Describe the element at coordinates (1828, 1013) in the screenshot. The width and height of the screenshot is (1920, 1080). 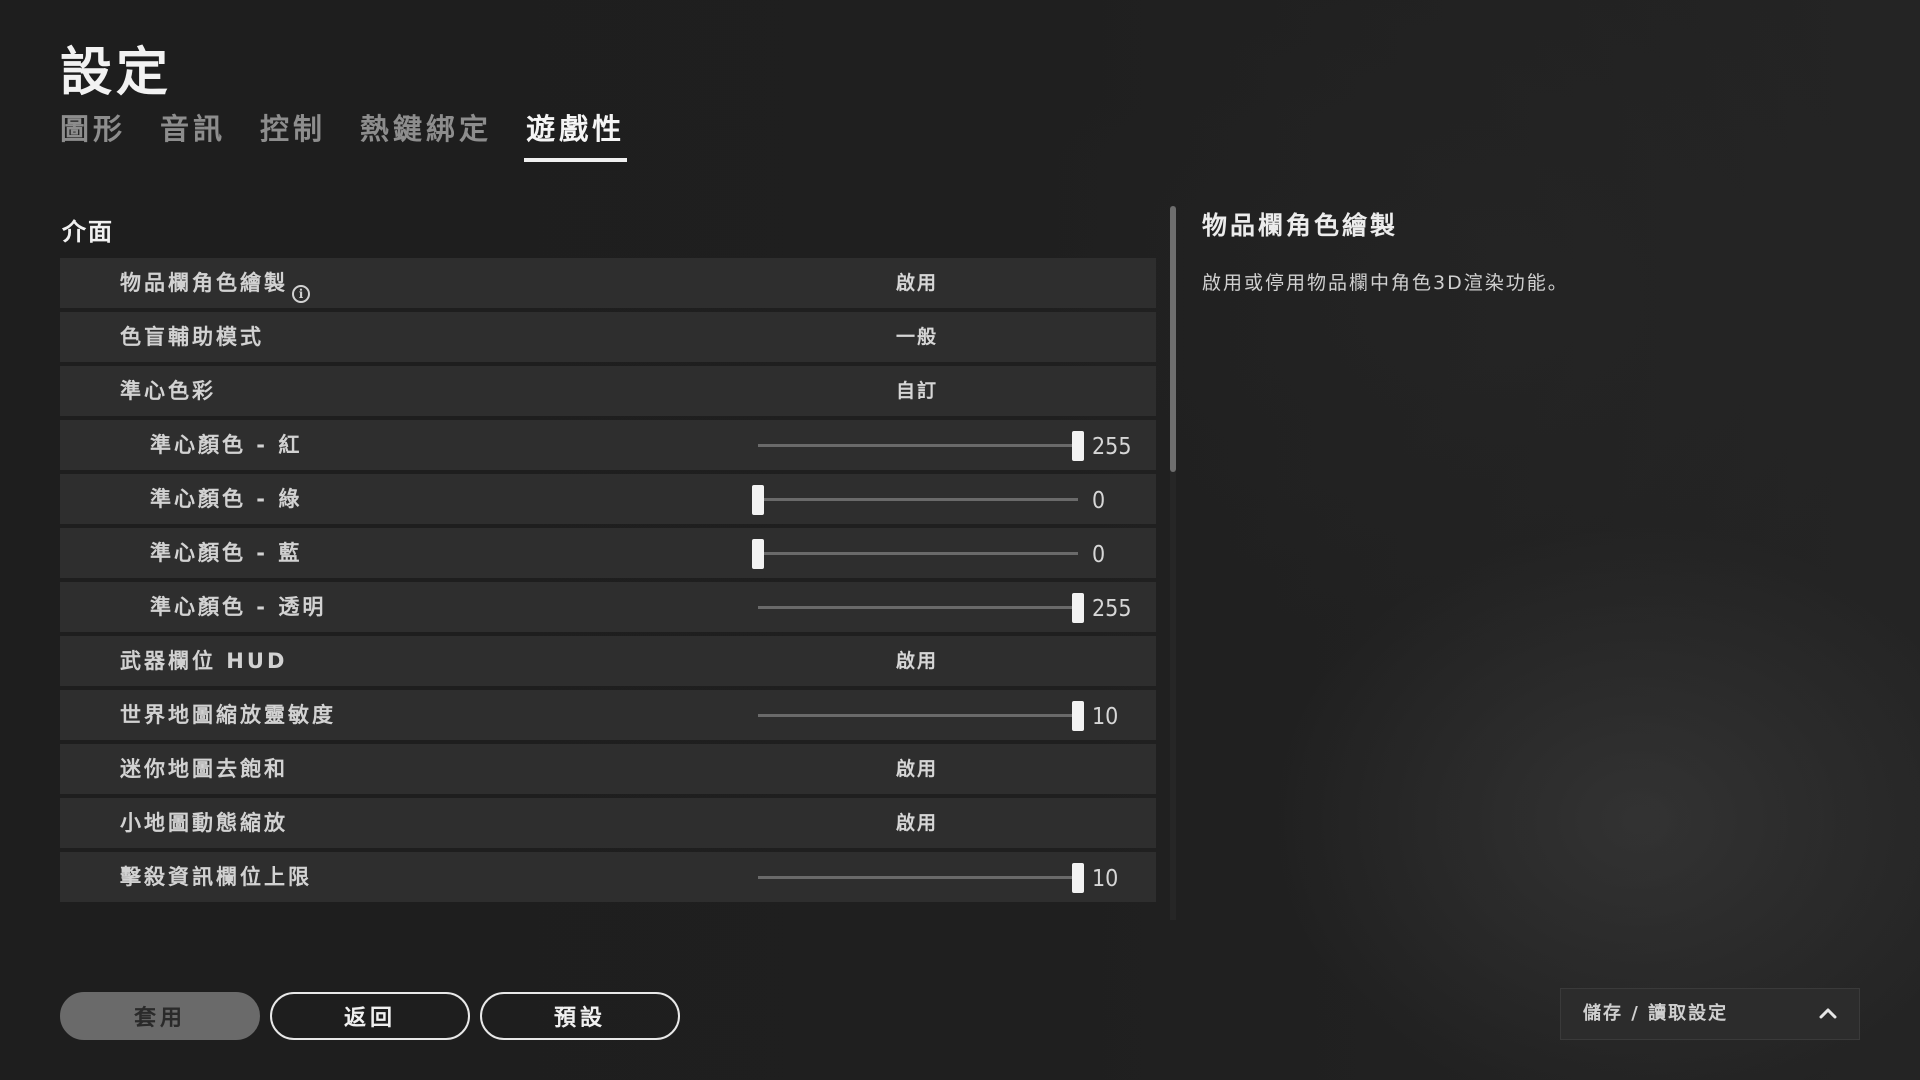
I see `chevron-up-icon` at that location.